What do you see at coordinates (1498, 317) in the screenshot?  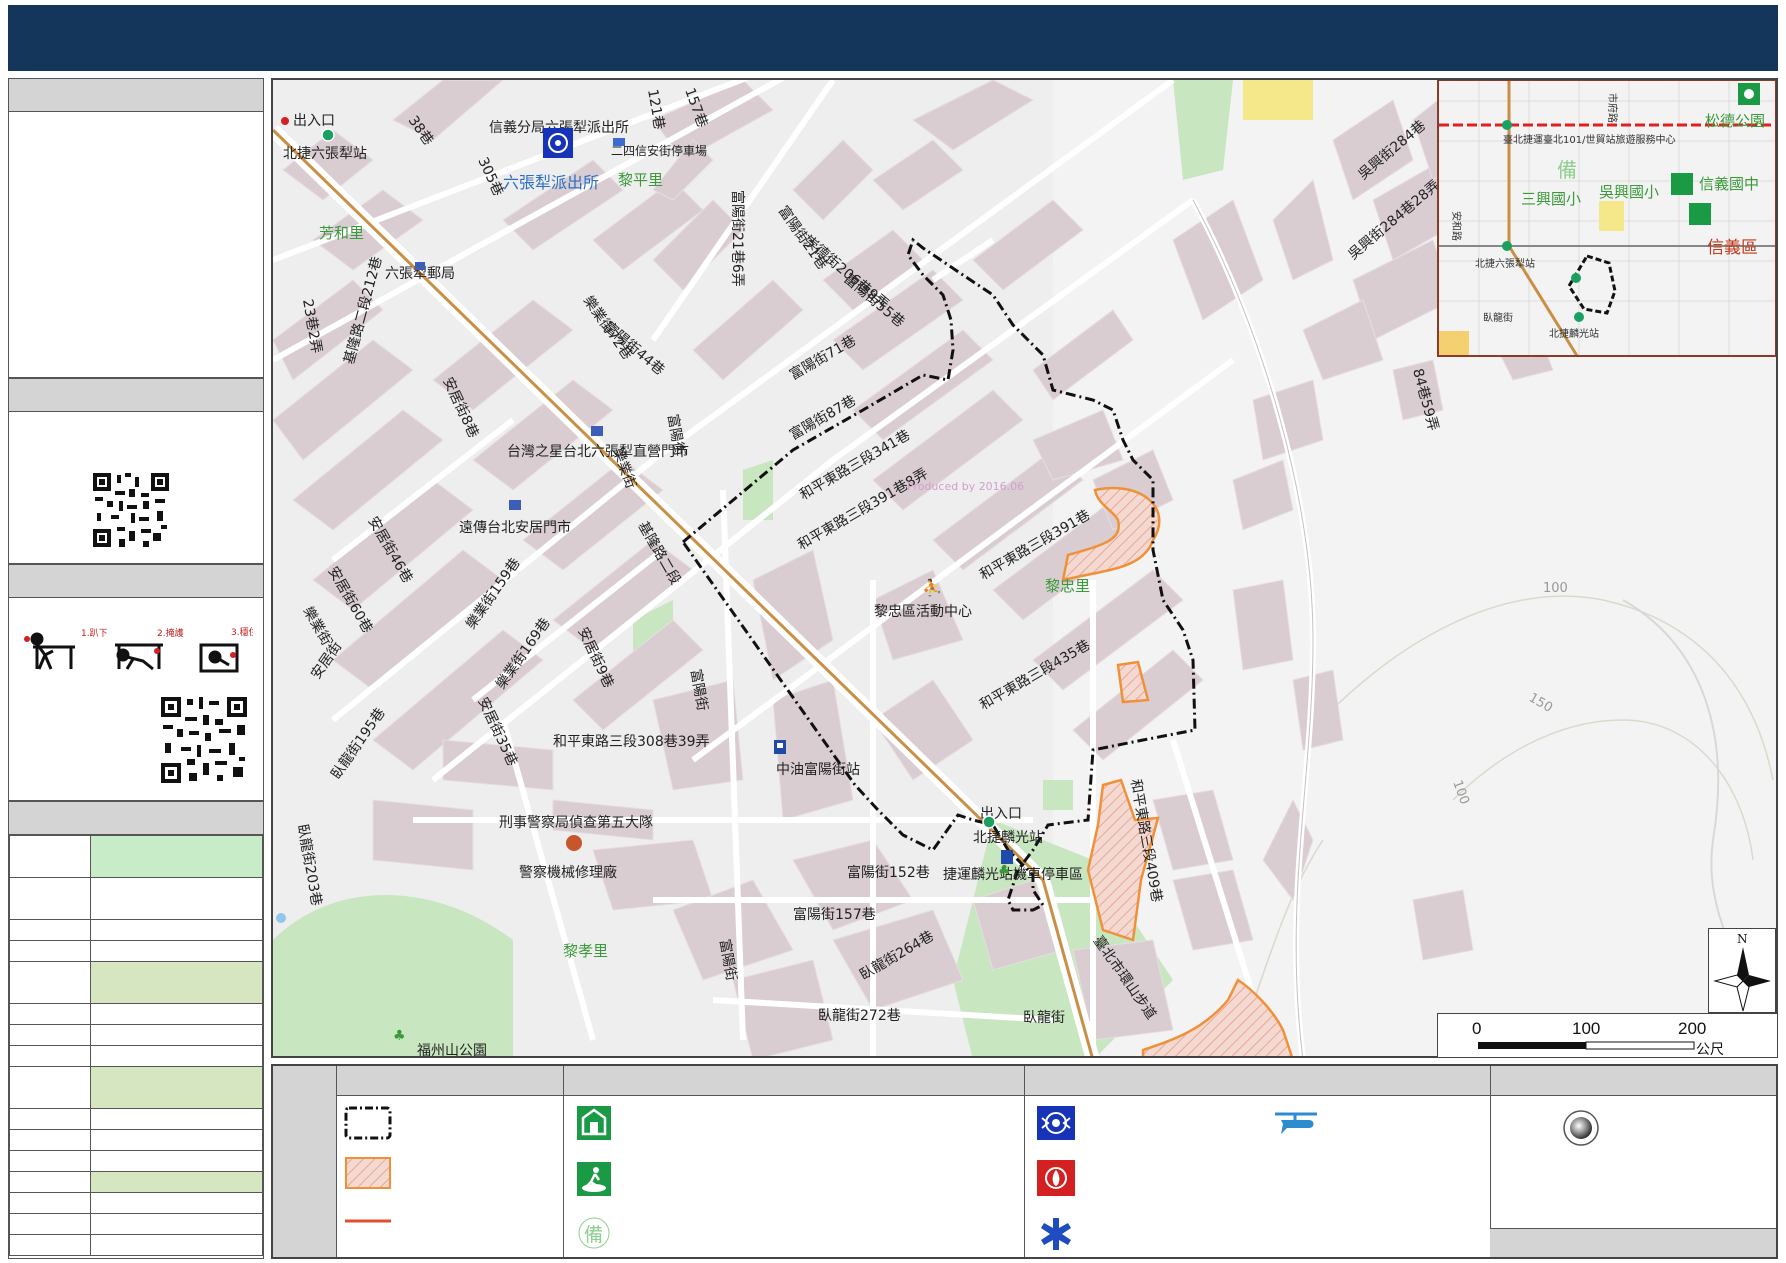 I see `inset-label: 臥龍街` at bounding box center [1498, 317].